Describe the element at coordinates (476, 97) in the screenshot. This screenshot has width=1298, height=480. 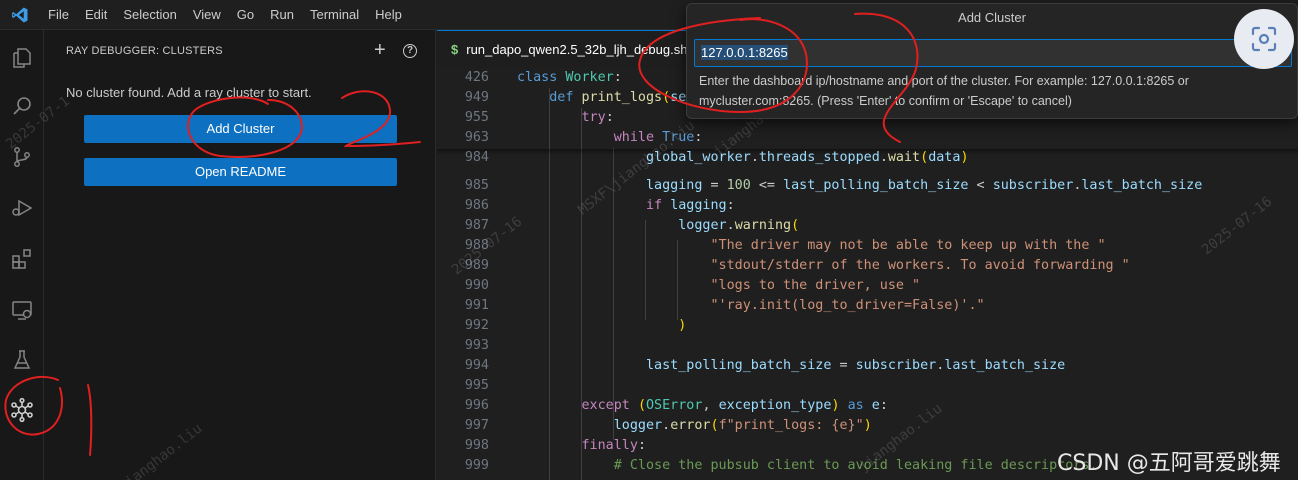
I see `line-number: 949` at that location.